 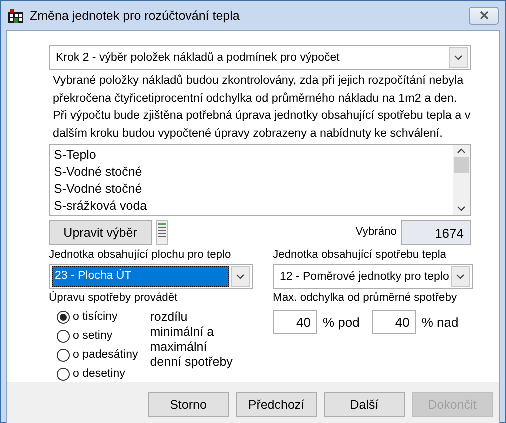 I want to click on radio-option: o setiny, so click(x=97, y=336).